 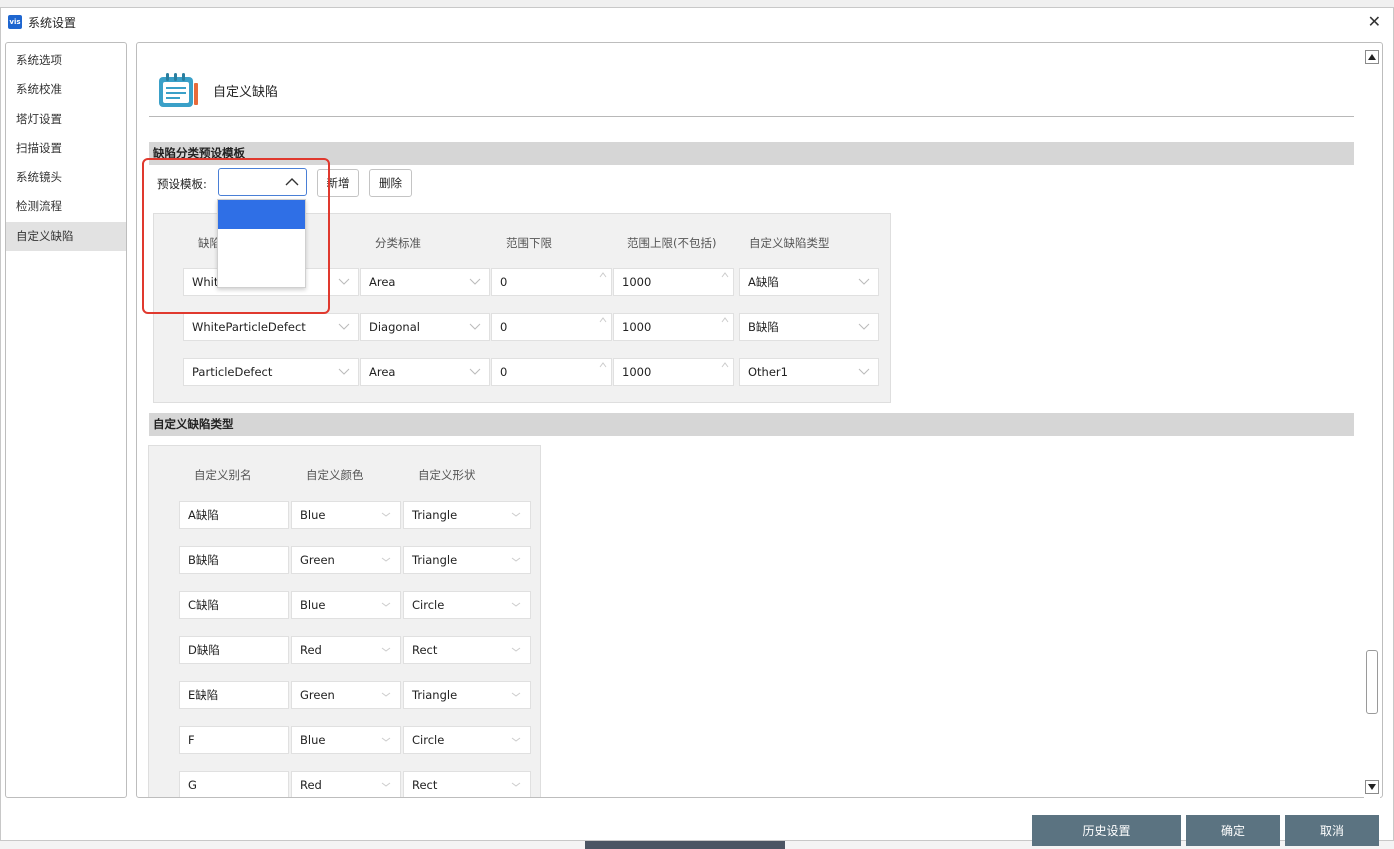 I want to click on preset-label: 预设模板:, so click(x=182, y=184).